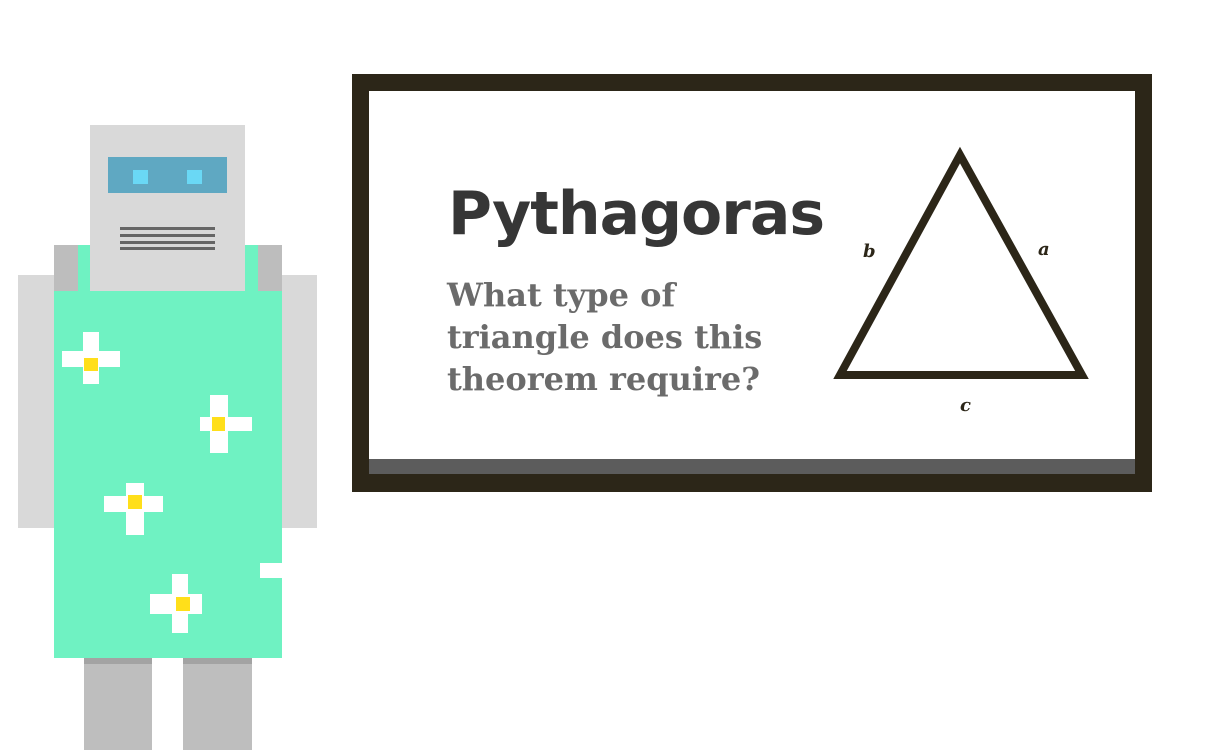 This screenshot has width=1217, height=750. I want to click on robot-visor, so click(167, 175).